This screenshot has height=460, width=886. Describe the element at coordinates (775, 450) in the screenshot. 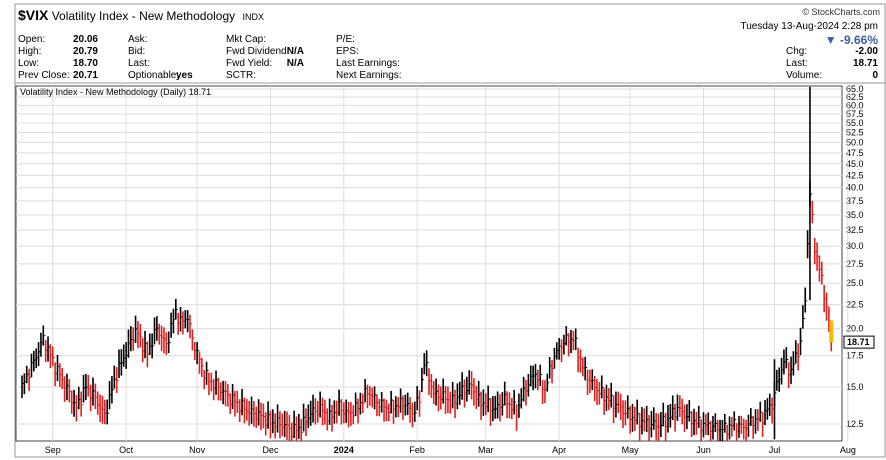

I see `x-tick-label: Jul` at that location.